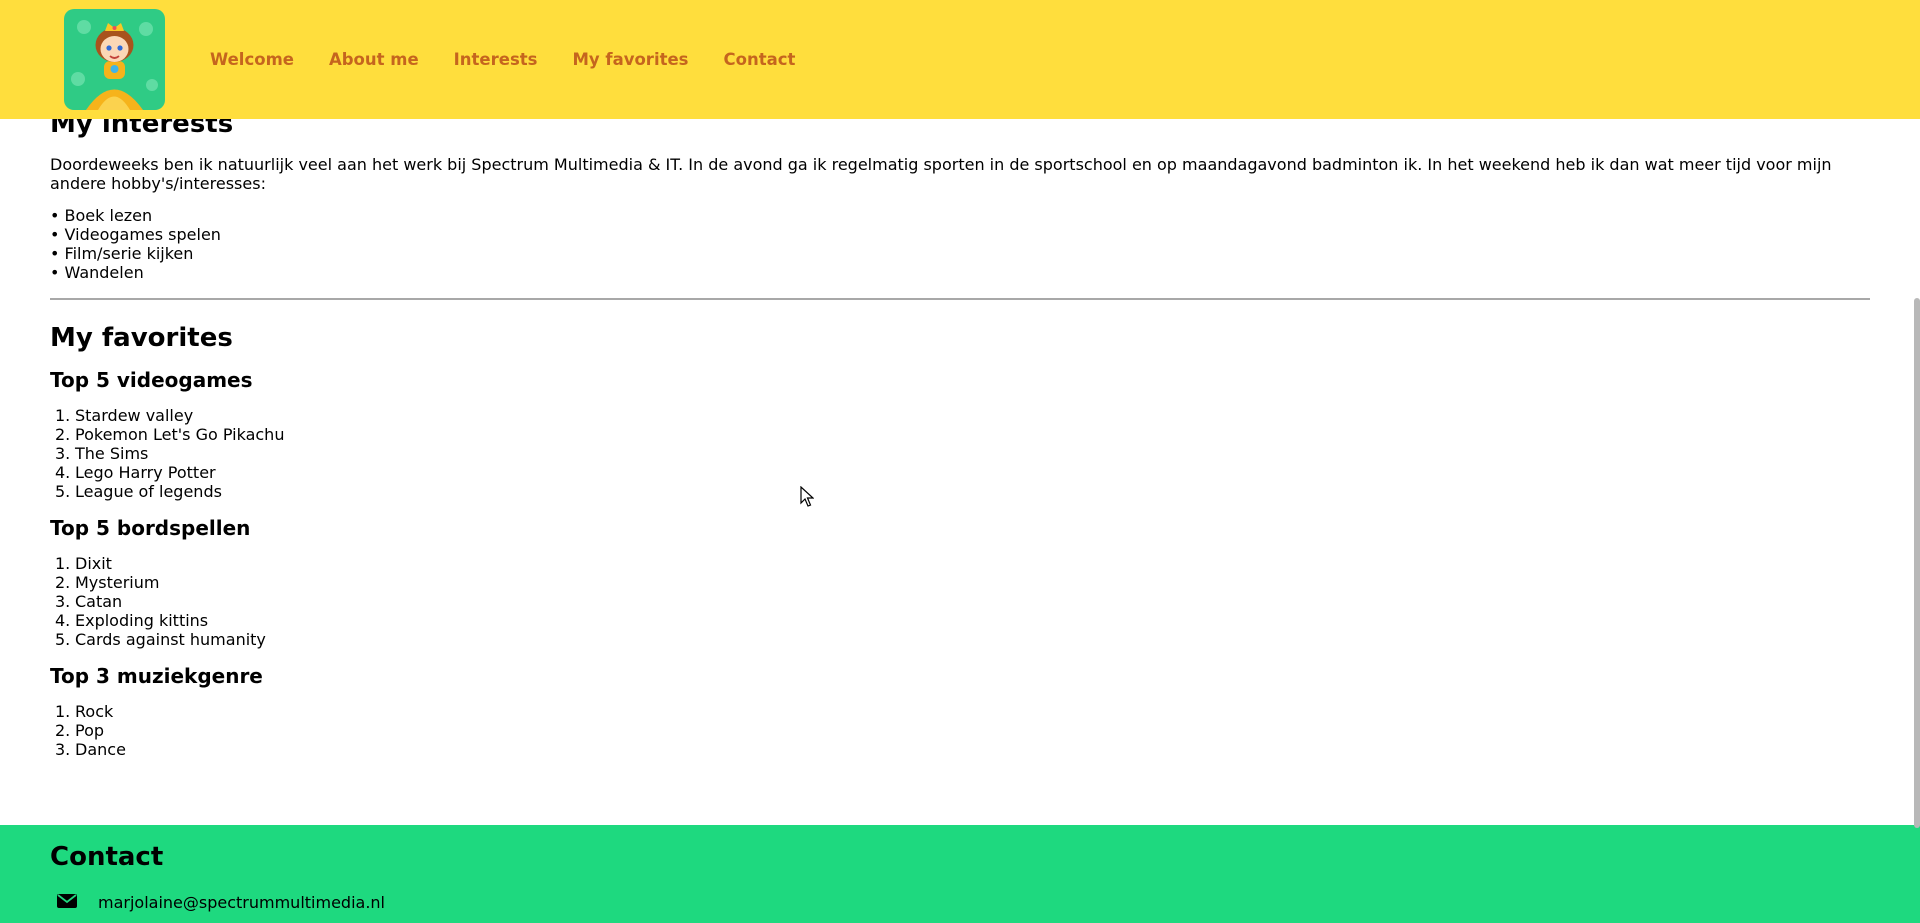  Describe the element at coordinates (84, 711) in the screenshot. I see `list-item: 1. Rock` at that location.